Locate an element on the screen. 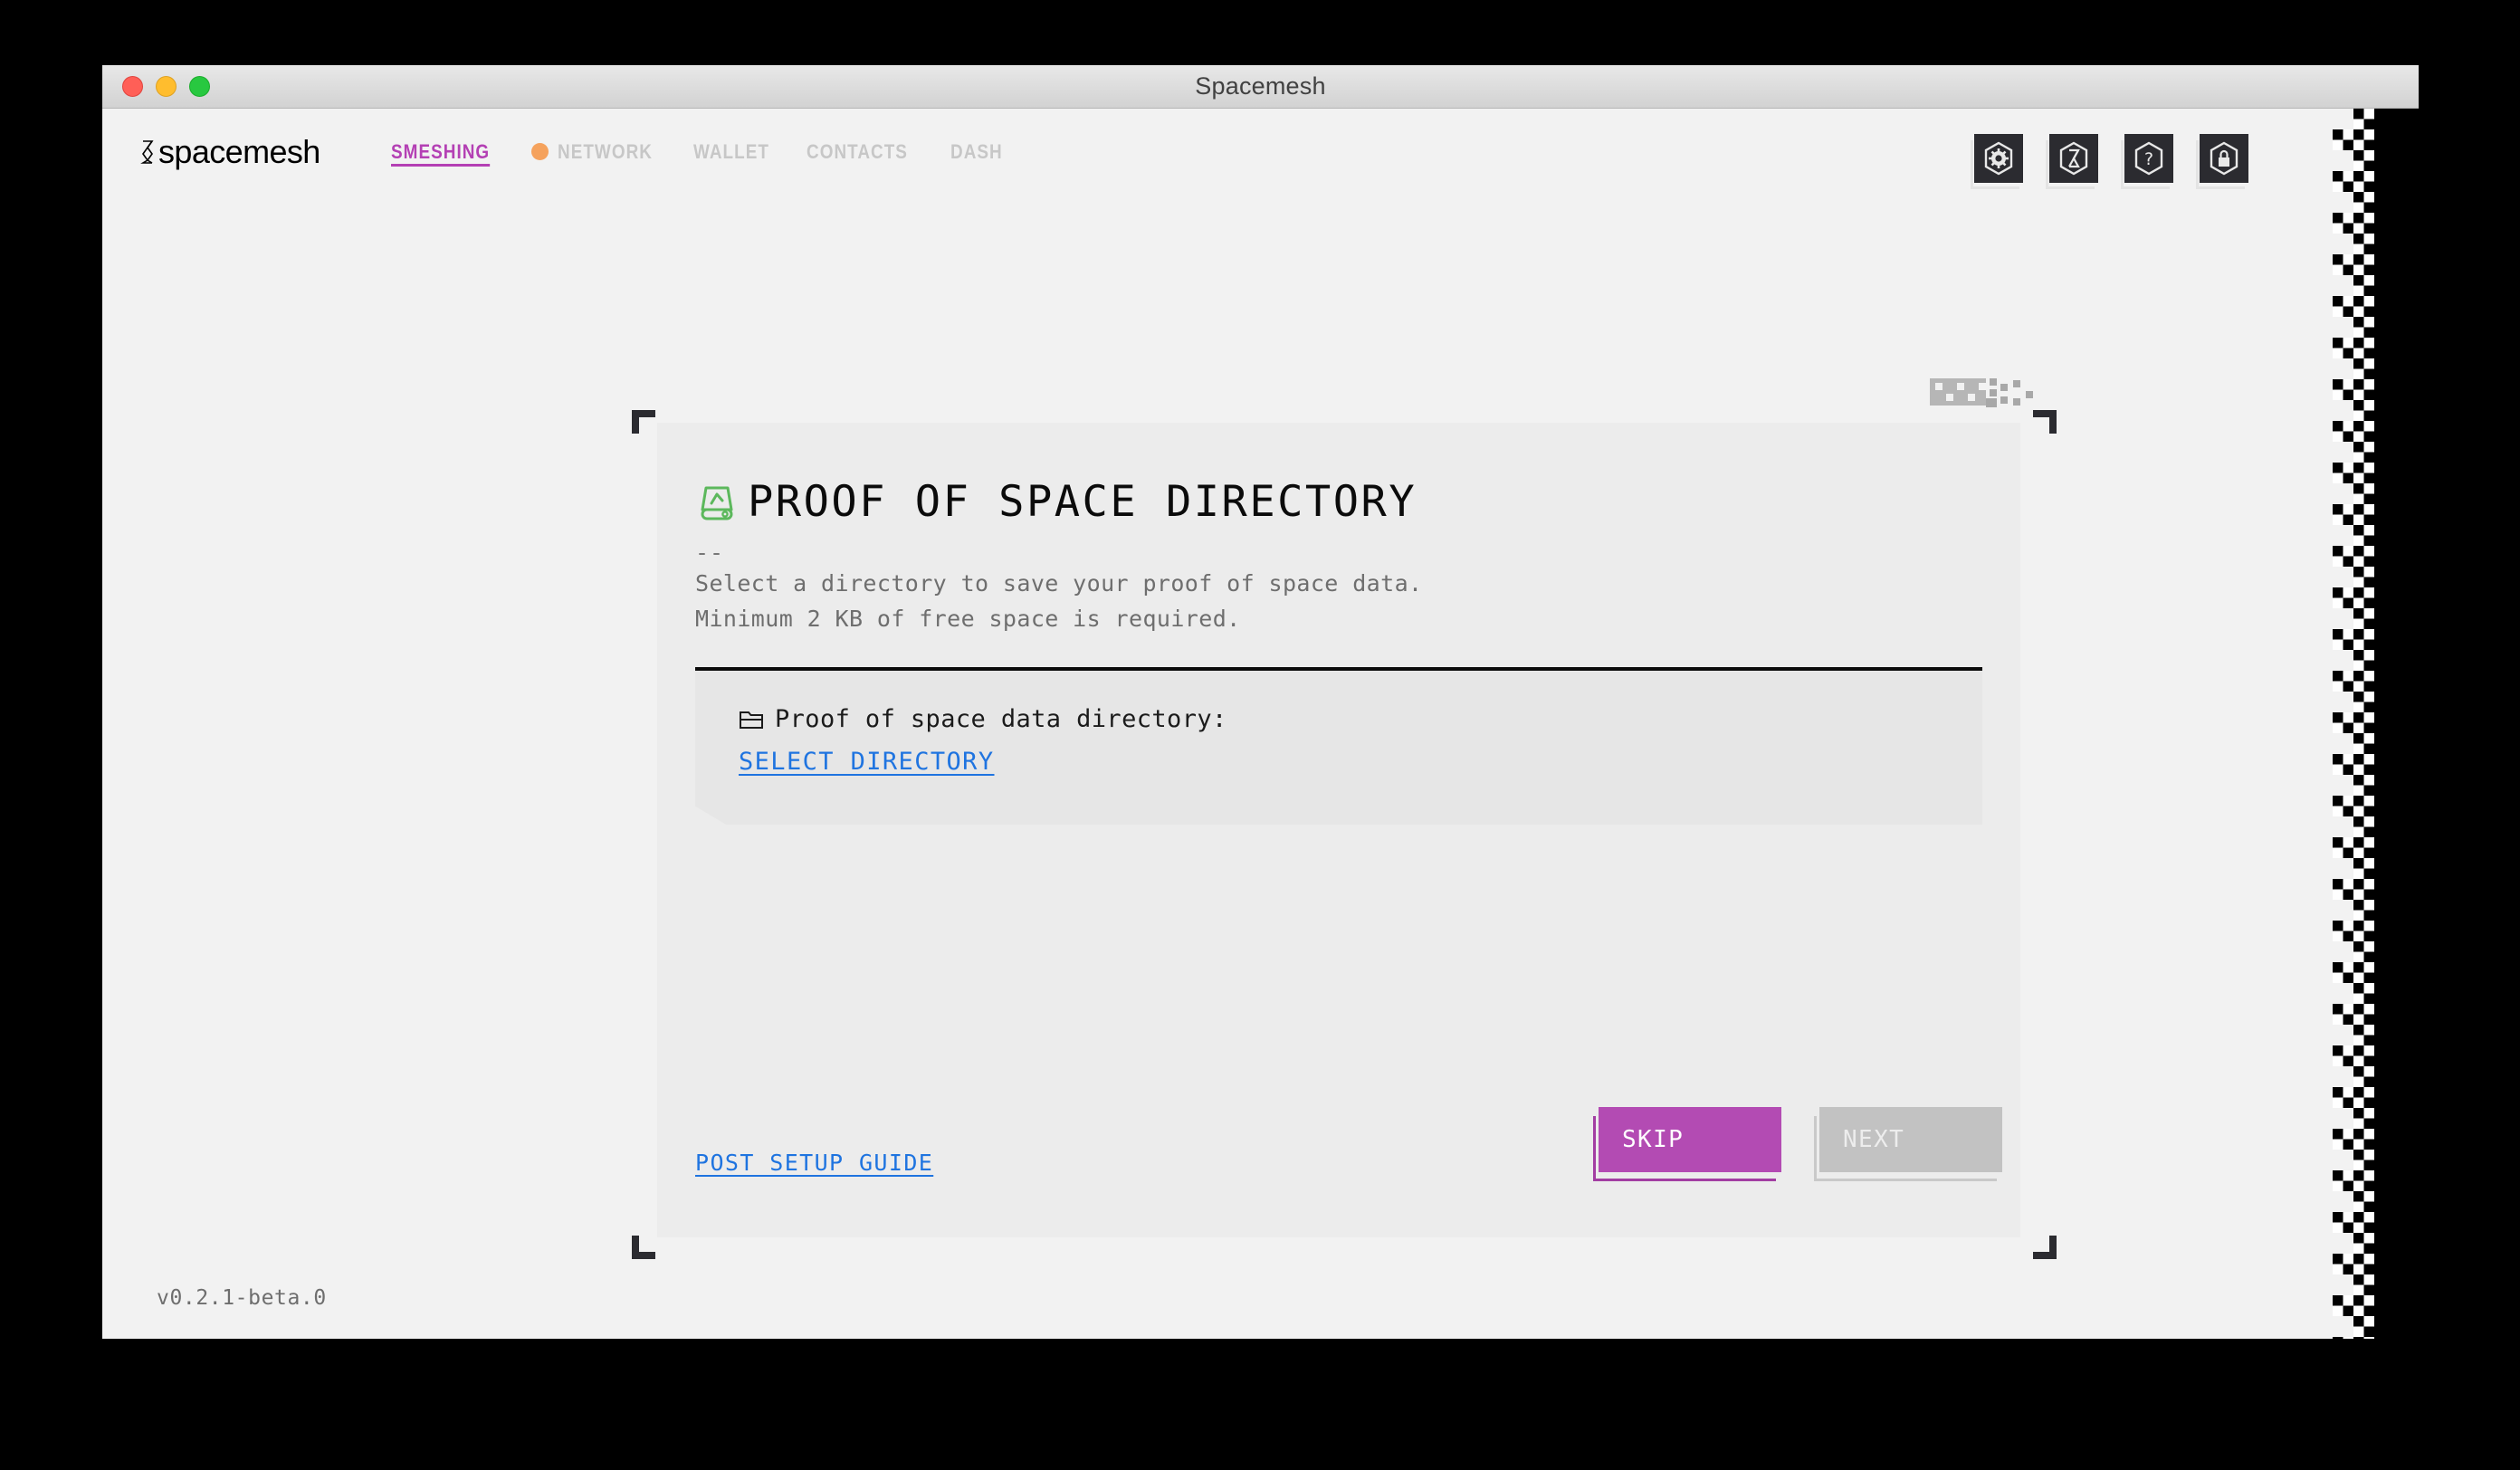  version-label: v0.2.1-beta.0 is located at coordinates (242, 1298).